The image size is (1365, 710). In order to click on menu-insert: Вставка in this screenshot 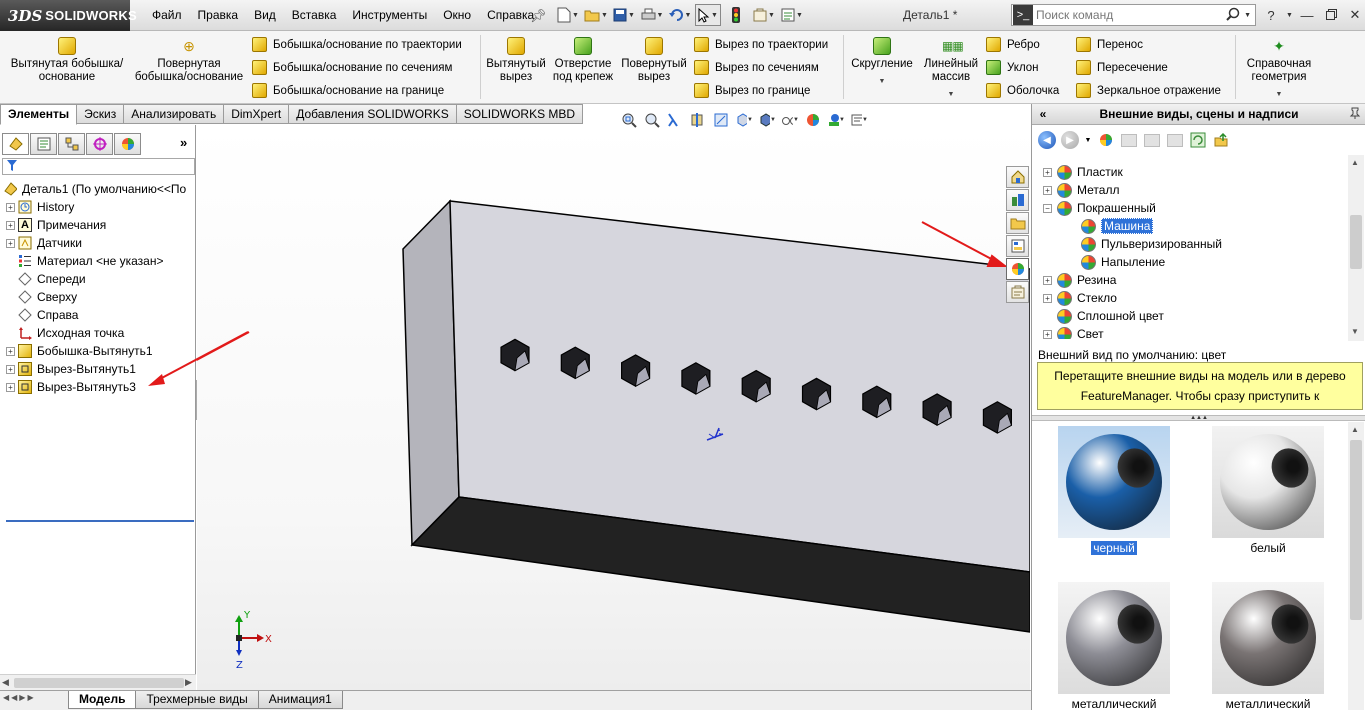, I will do `click(314, 15)`.